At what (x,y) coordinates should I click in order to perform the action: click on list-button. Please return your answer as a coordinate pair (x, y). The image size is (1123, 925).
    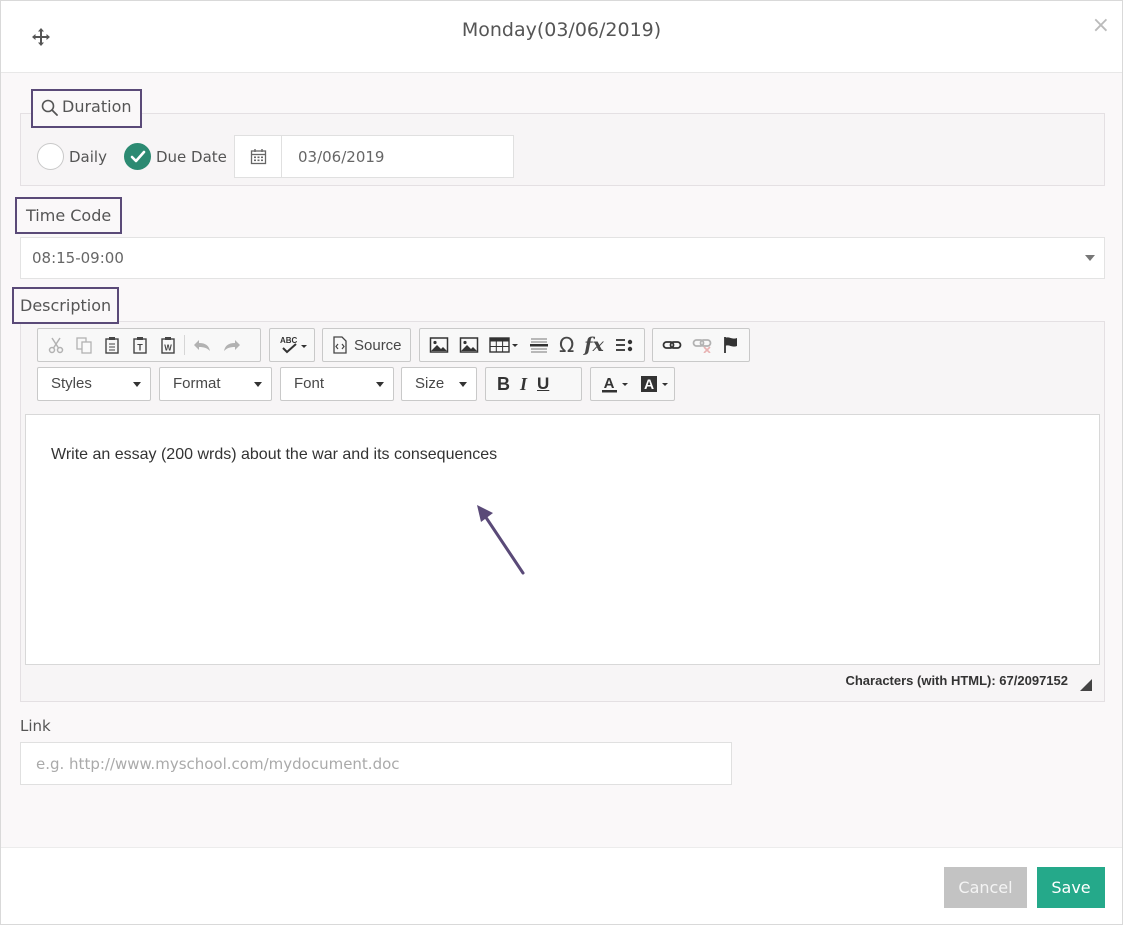
    Looking at the image, I should click on (624, 345).